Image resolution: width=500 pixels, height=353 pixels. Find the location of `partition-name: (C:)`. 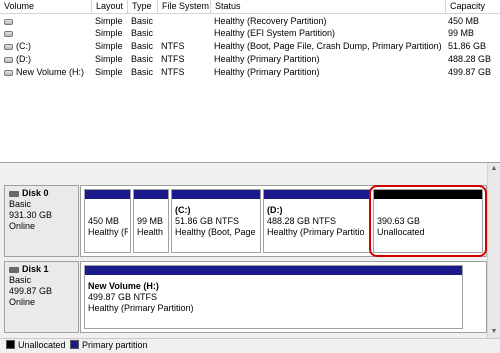

partition-name: (C:) is located at coordinates (183, 210).